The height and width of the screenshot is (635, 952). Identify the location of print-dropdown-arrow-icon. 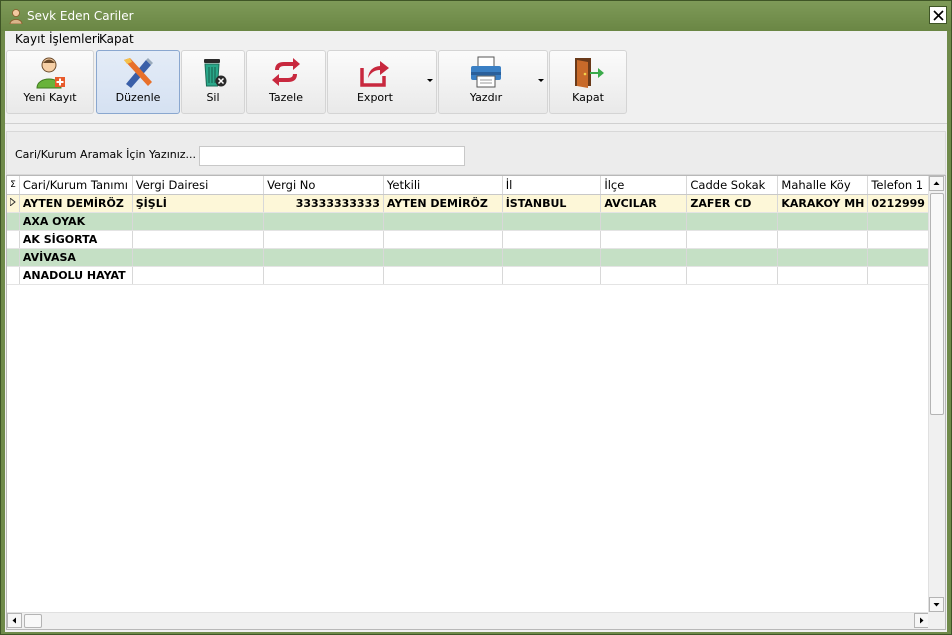
(541, 80).